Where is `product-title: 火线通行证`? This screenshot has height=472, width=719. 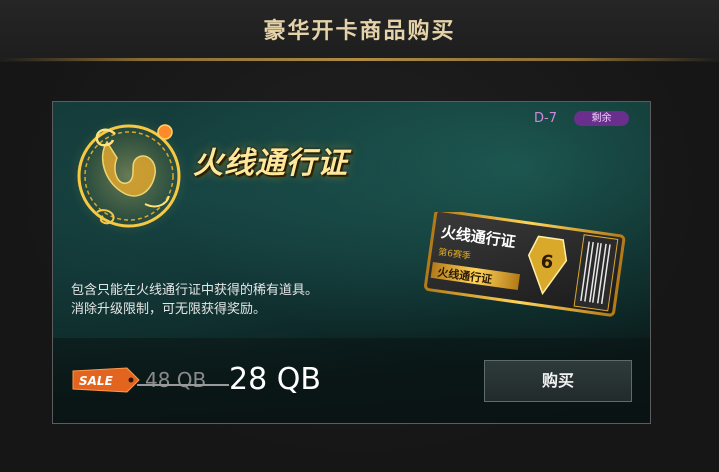 product-title: 火线通行证 is located at coordinates (270, 163).